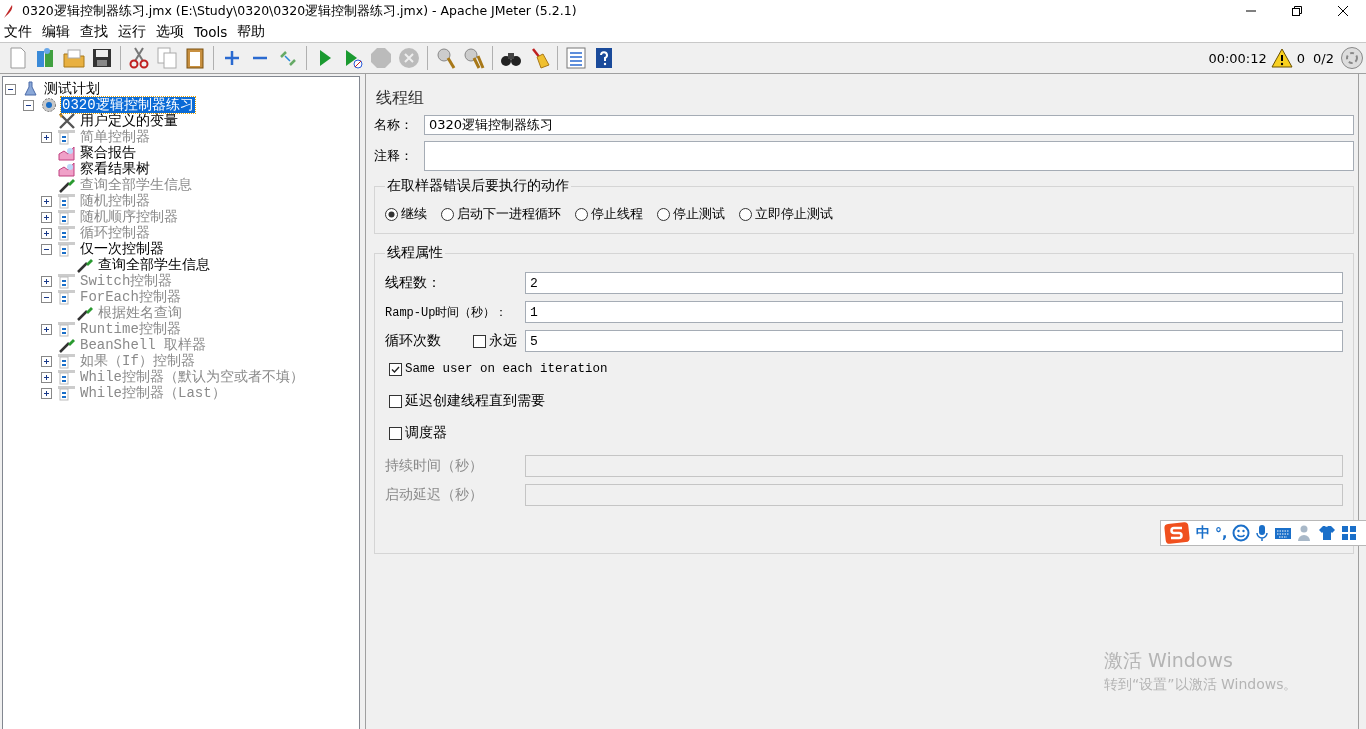 The image size is (1366, 729). What do you see at coordinates (889, 125) in the screenshot?
I see `name-field: 0320逻辑控制器练习` at bounding box center [889, 125].